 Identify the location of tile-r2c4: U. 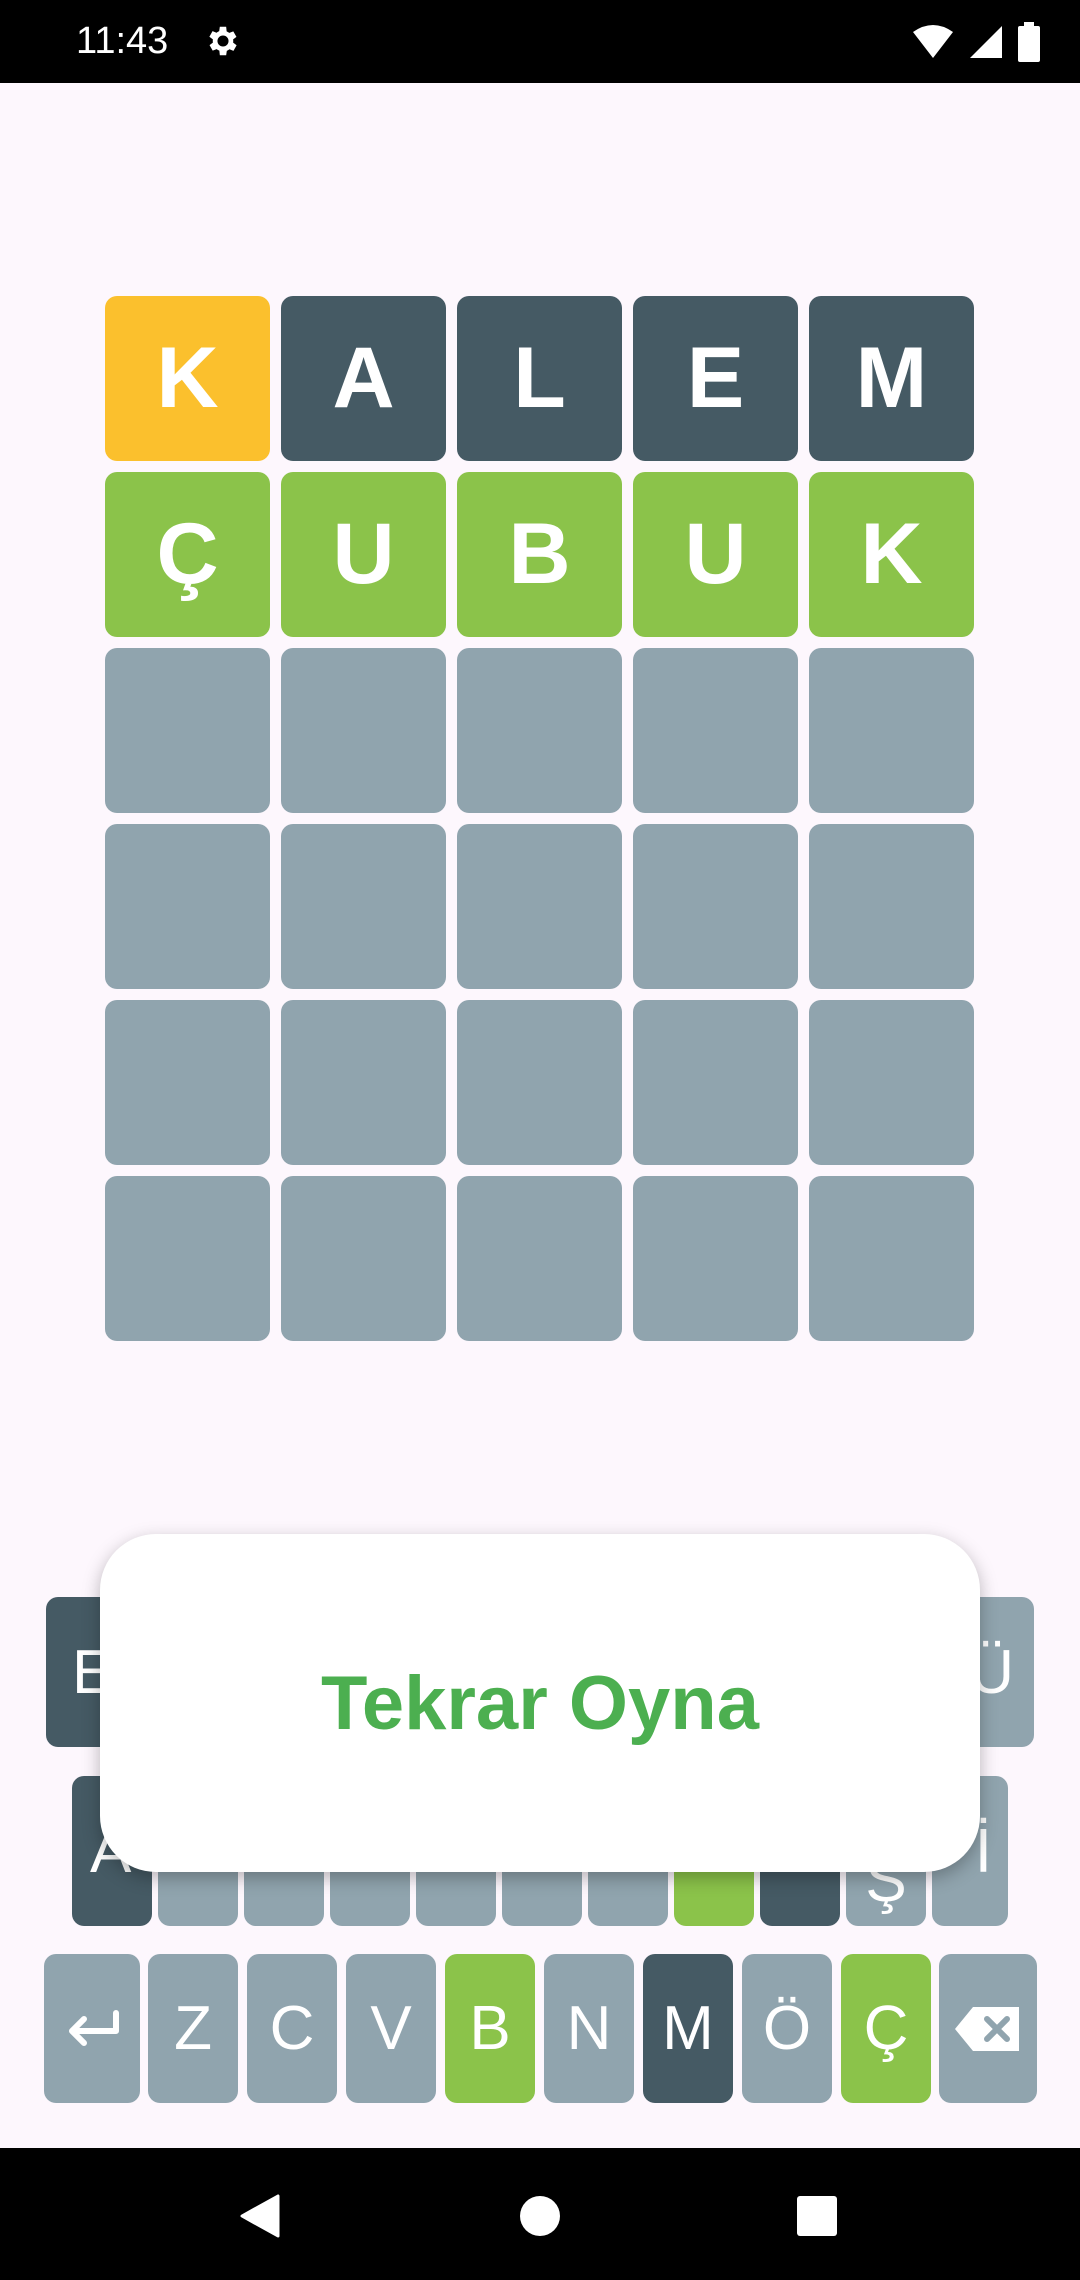
(715, 554).